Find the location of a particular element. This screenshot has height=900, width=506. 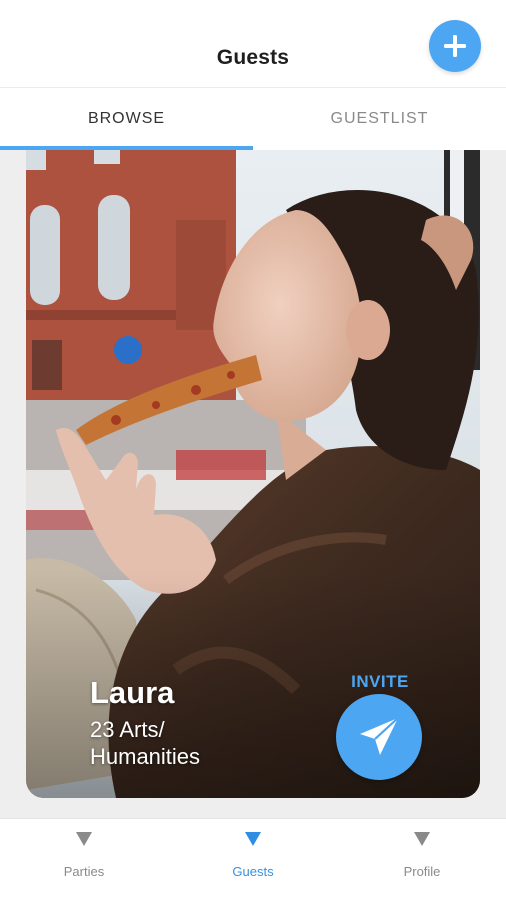

nav-item-parties: Parties is located at coordinates (84, 859).